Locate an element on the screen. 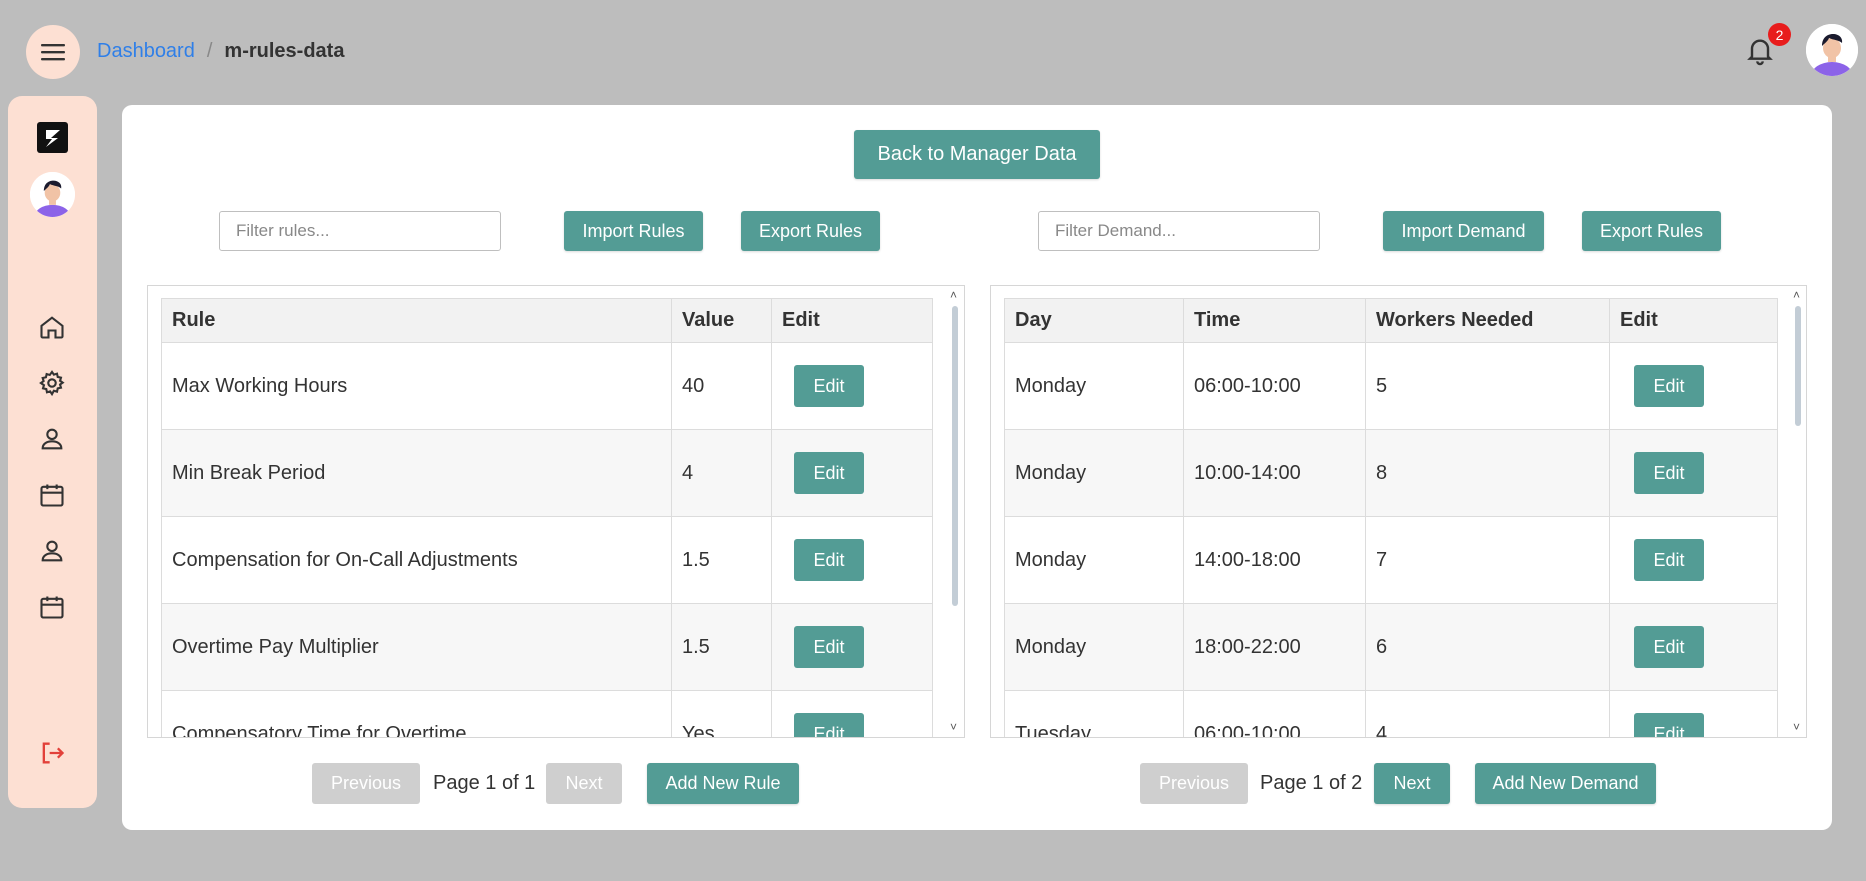 The image size is (1866, 881). column-header-time: Time is located at coordinates (1274, 320).